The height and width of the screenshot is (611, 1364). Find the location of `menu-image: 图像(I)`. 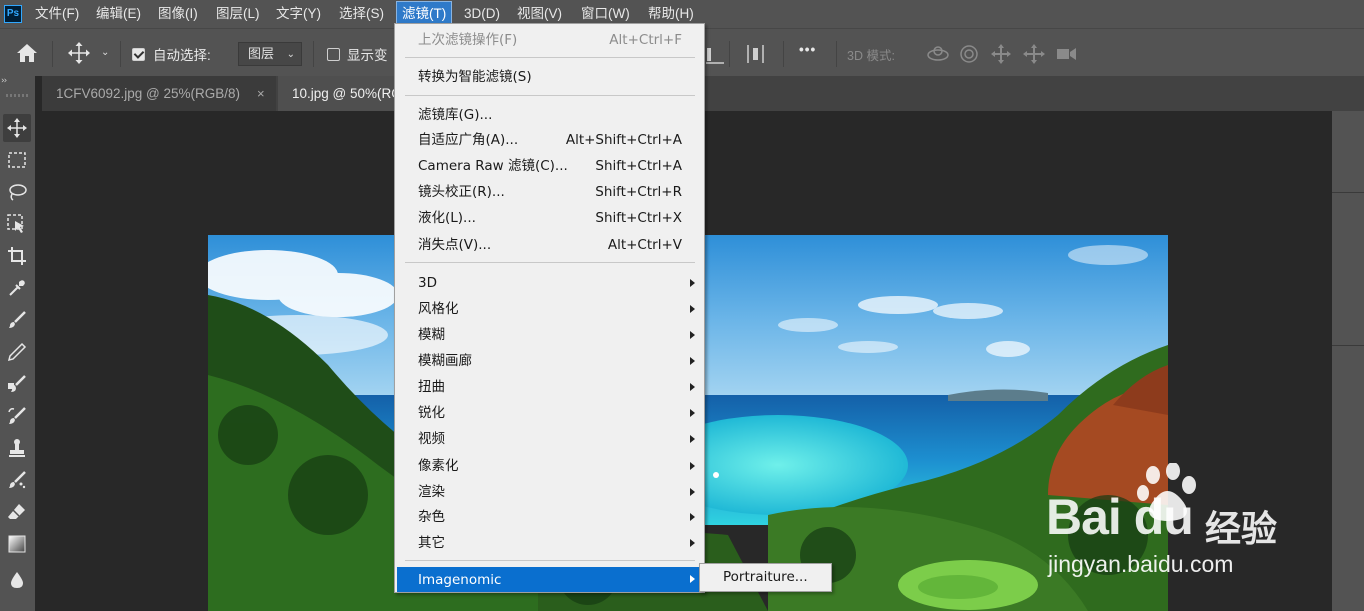

menu-image: 图像(I) is located at coordinates (178, 14).